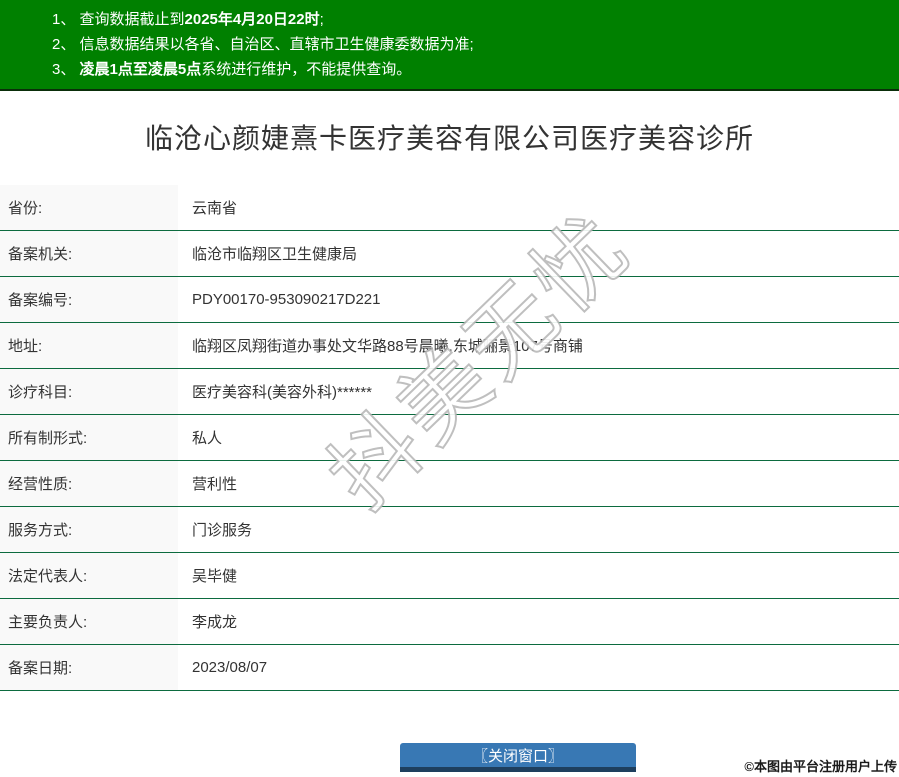  I want to click on row-value: 医疗美容科(美容外科)******, so click(282, 392).